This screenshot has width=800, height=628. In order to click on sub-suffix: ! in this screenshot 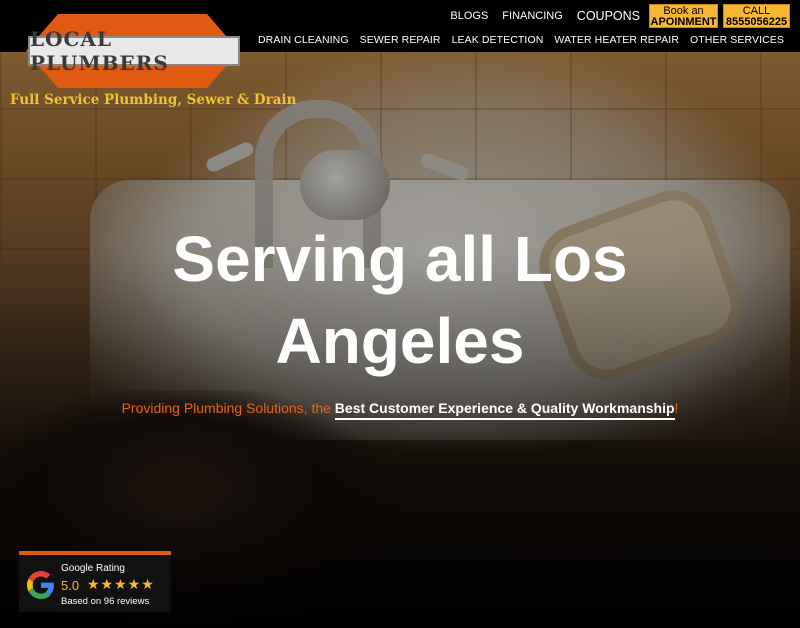, I will do `click(676, 408)`.